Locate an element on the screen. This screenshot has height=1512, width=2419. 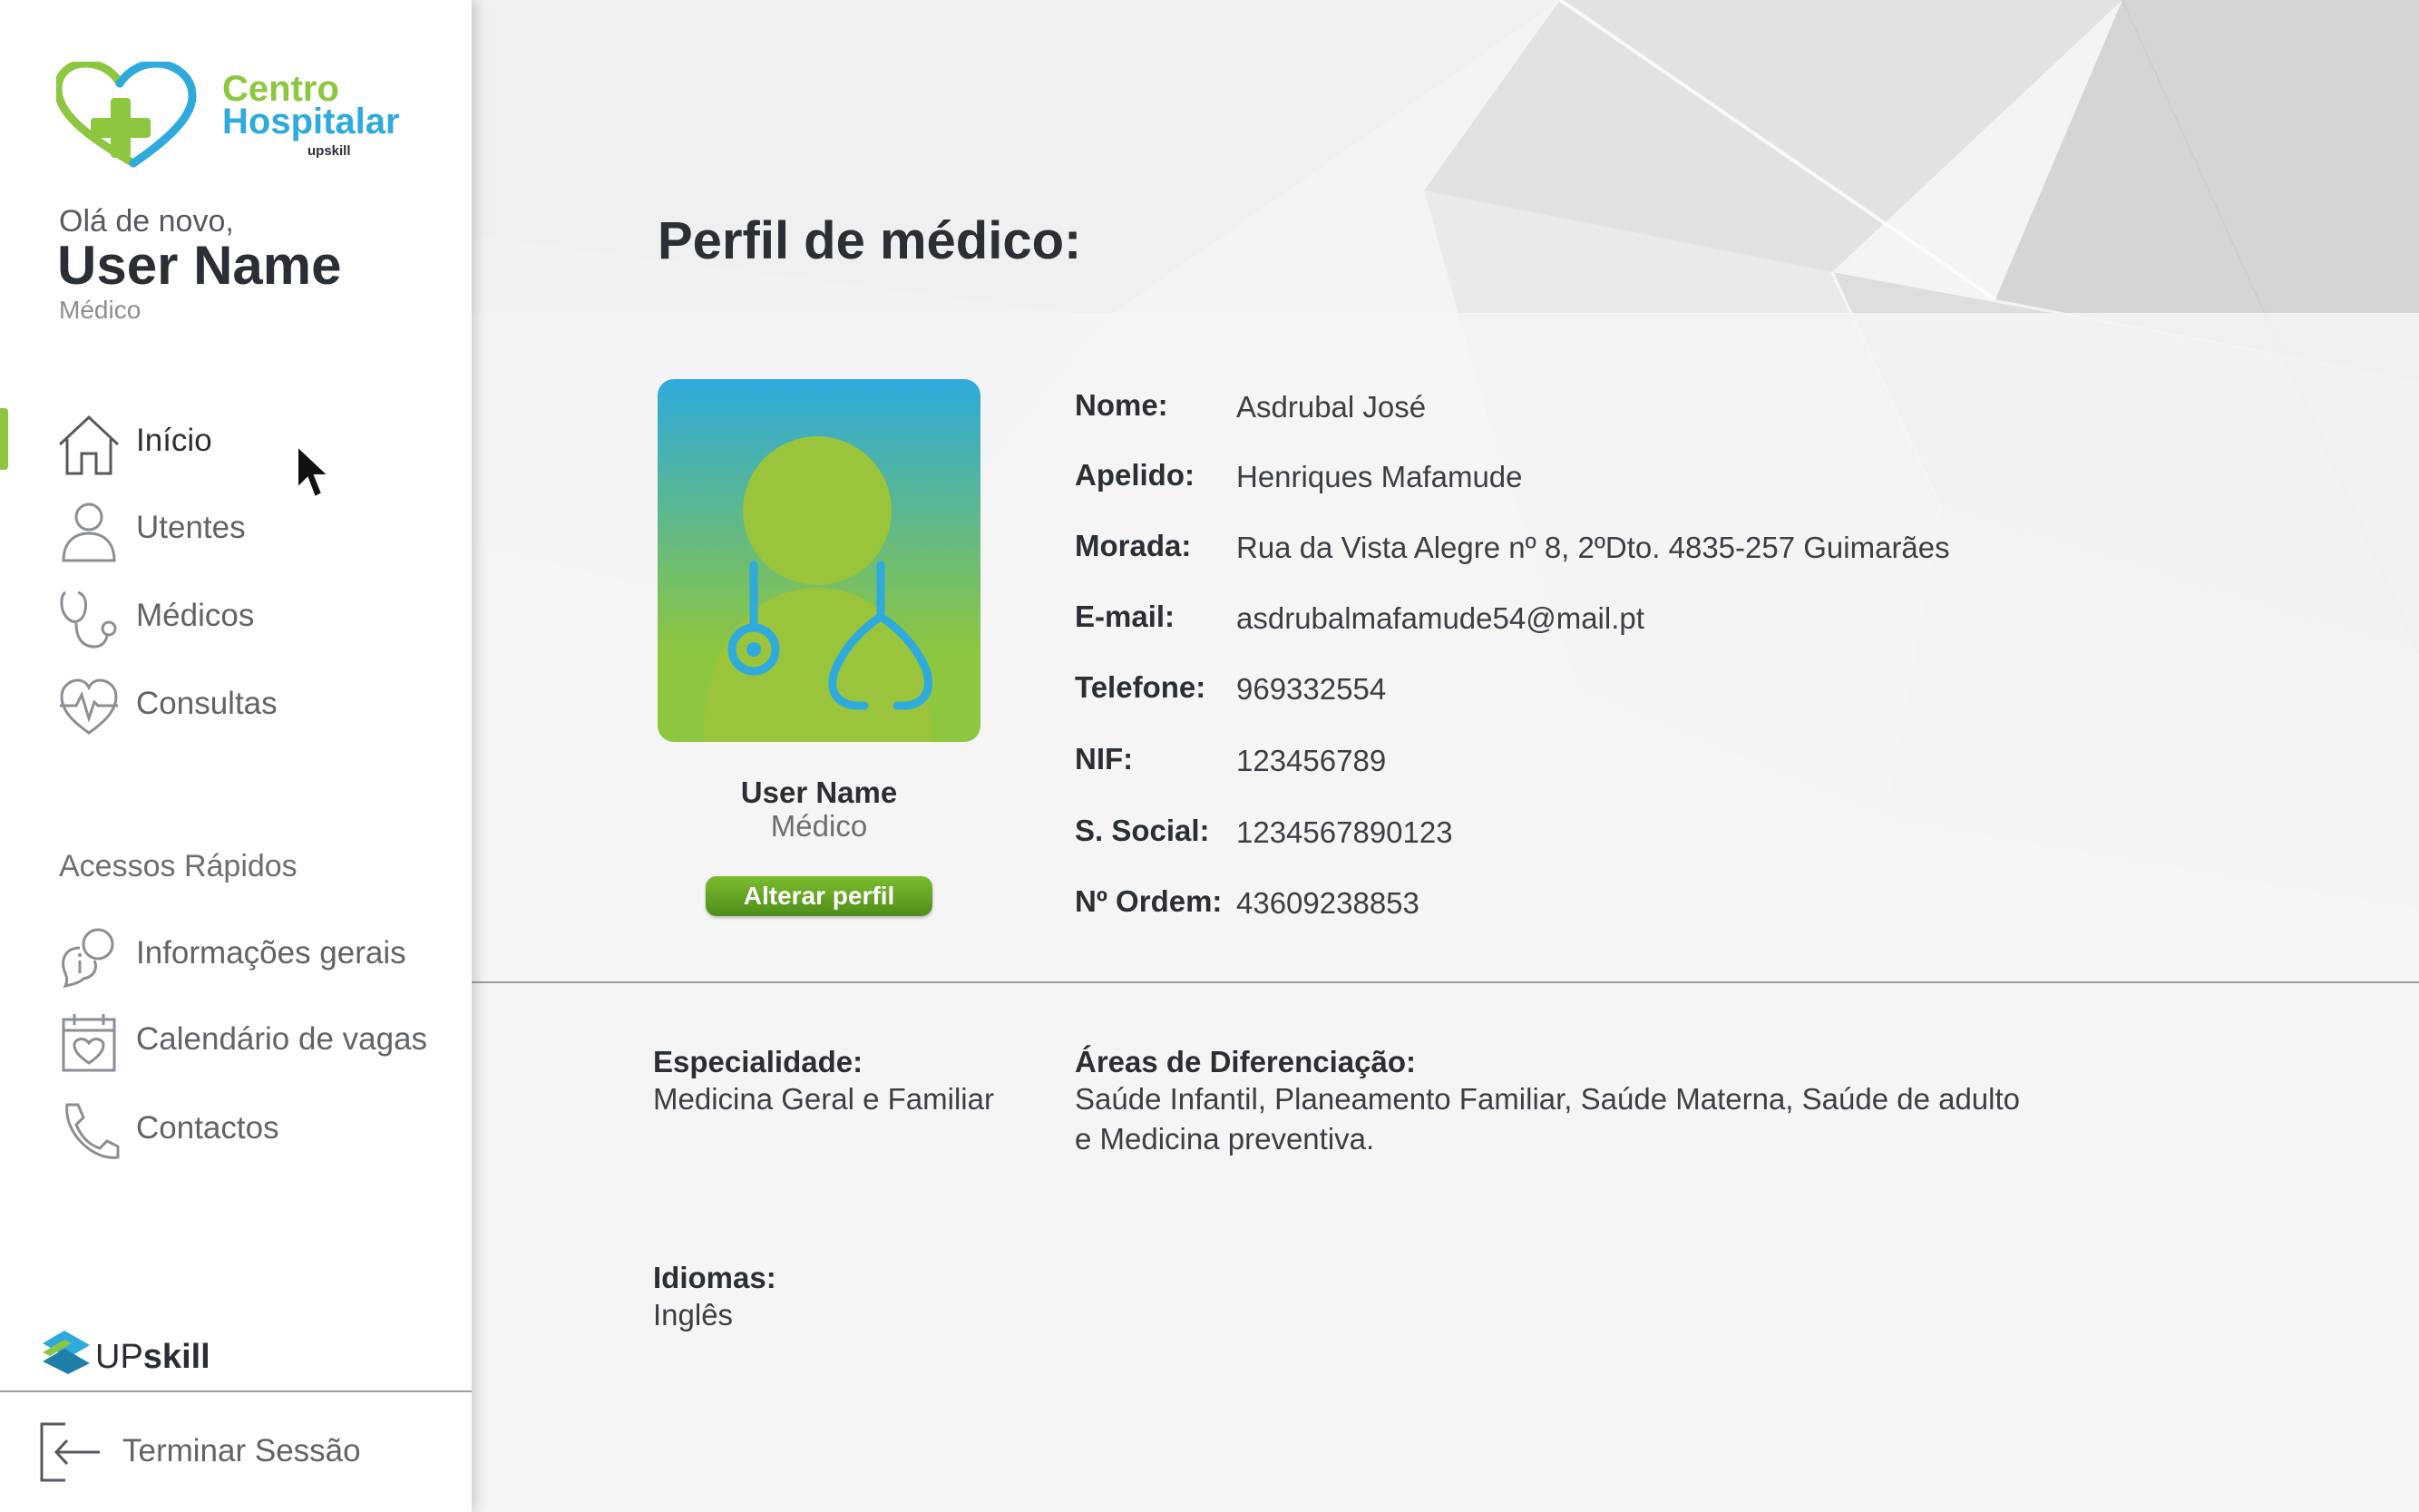
especialidade-value: Medicina Geral e Familiar is located at coordinates (824, 1099).